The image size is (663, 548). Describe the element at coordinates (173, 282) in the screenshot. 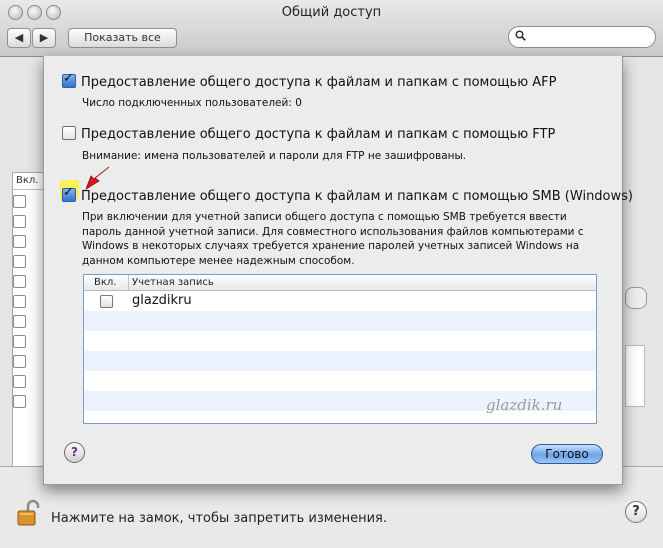

I see `column-account: Учетная запись` at that location.